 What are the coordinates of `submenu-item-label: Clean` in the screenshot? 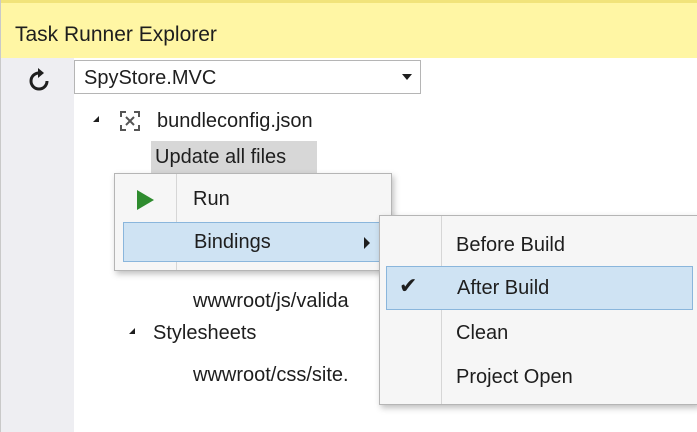 It's located at (482, 333).